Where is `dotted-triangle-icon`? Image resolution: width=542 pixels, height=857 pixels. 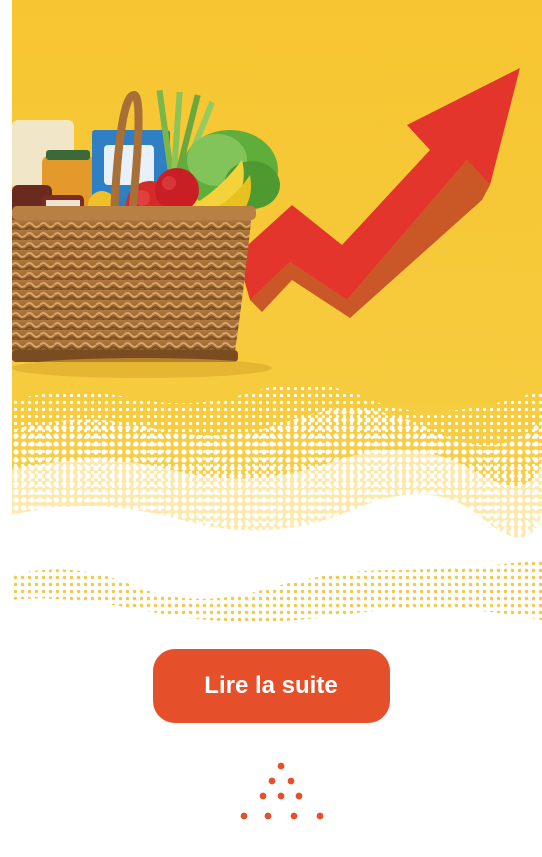 dotted-triangle-icon is located at coordinates (282, 791).